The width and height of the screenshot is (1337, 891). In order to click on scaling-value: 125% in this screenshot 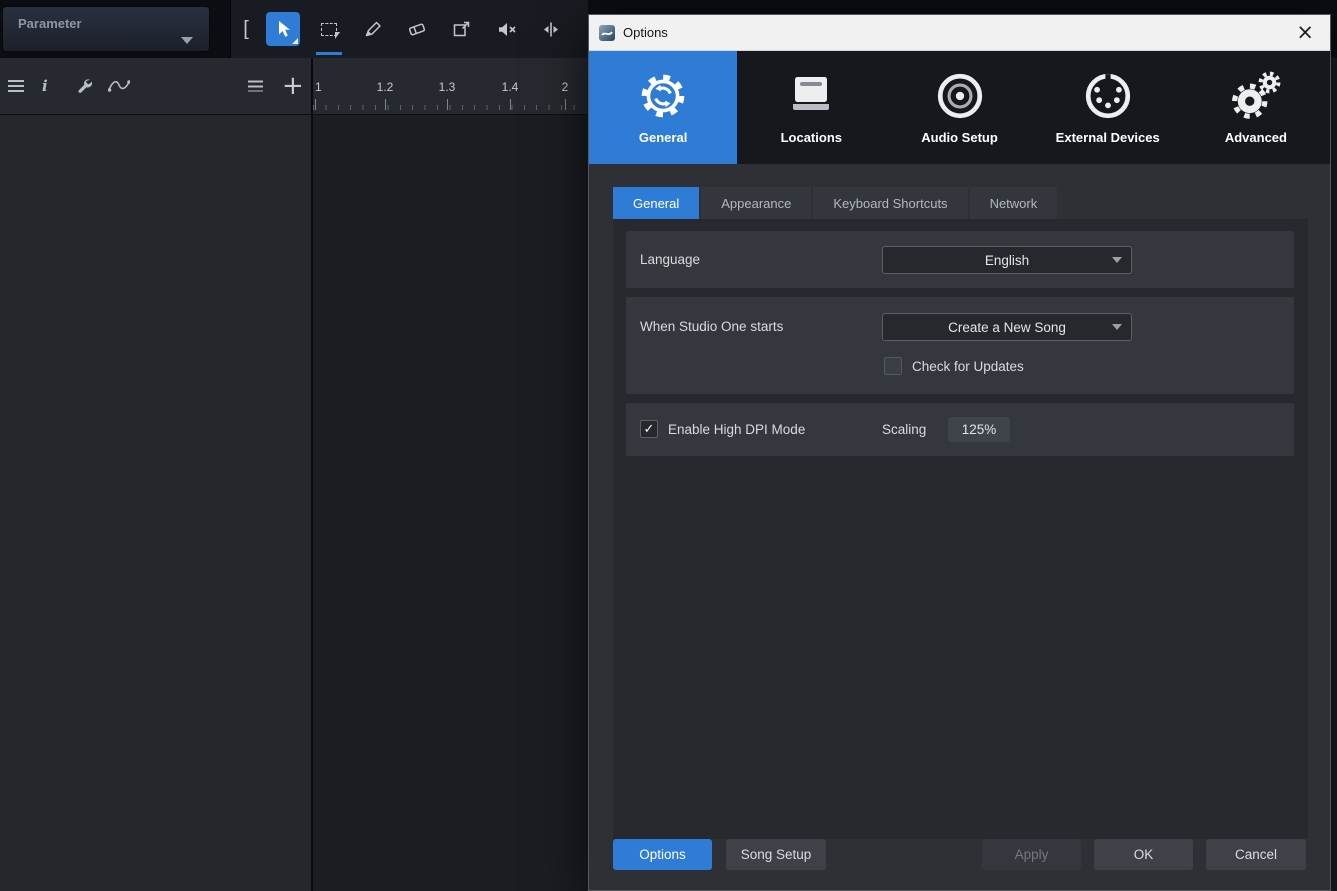, I will do `click(979, 429)`.